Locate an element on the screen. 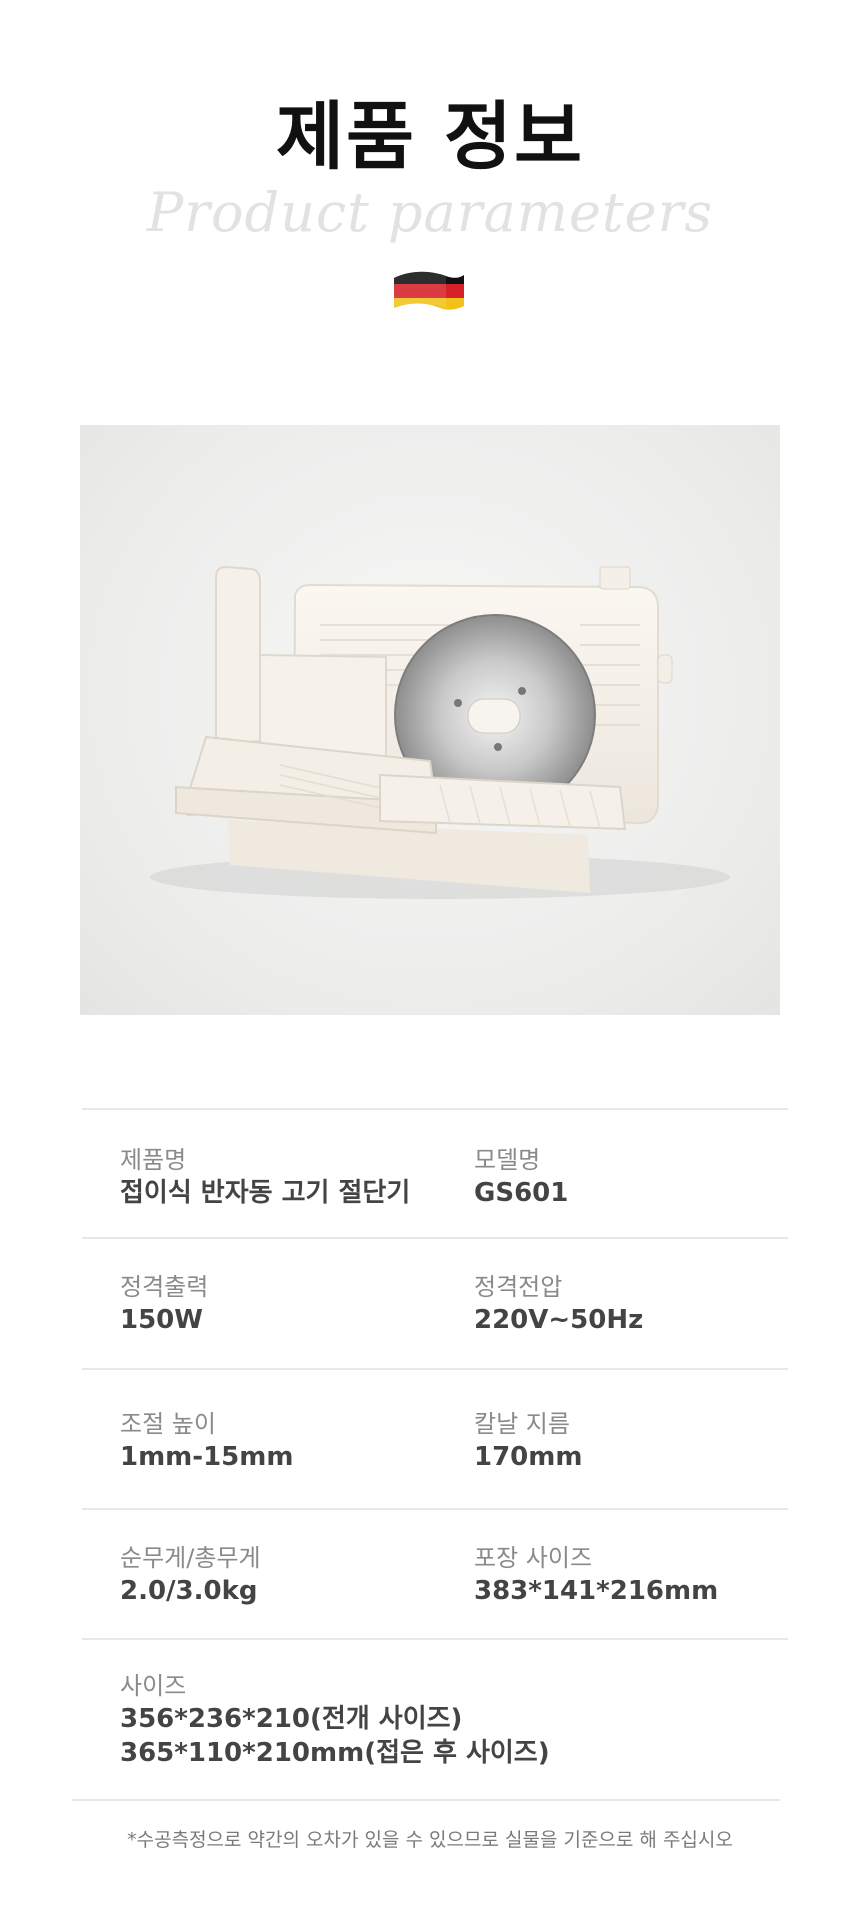 Image resolution: width=860 pixels, height=1919 pixels. spec-label-rated-power: 정격출력 is located at coordinates (164, 1287).